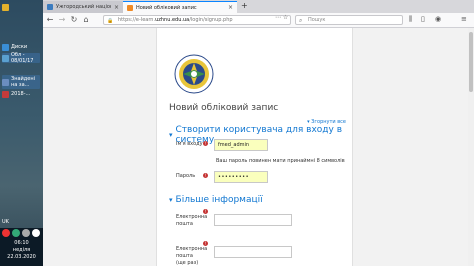 The height and width of the screenshot is (266, 474). What do you see at coordinates (86, 19) in the screenshot?
I see `home-button: ⌂` at bounding box center [86, 19].